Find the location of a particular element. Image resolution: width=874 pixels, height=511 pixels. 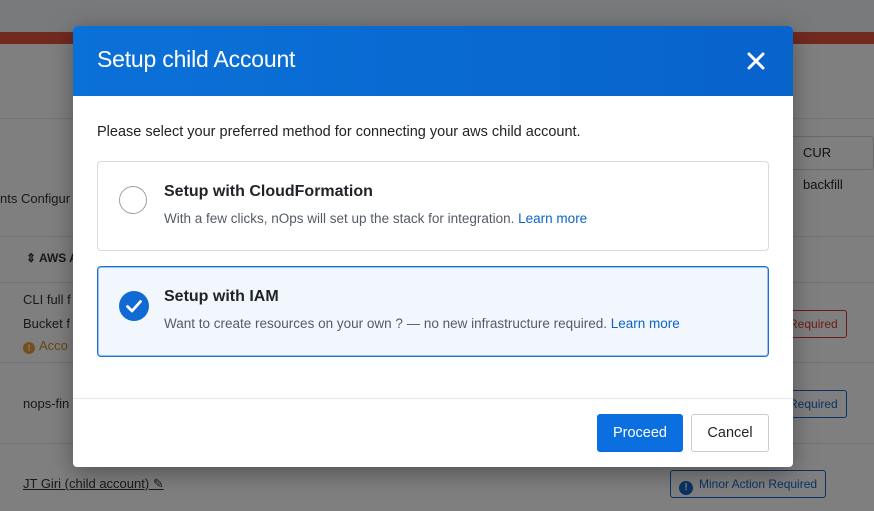

close-button is located at coordinates (756, 61).